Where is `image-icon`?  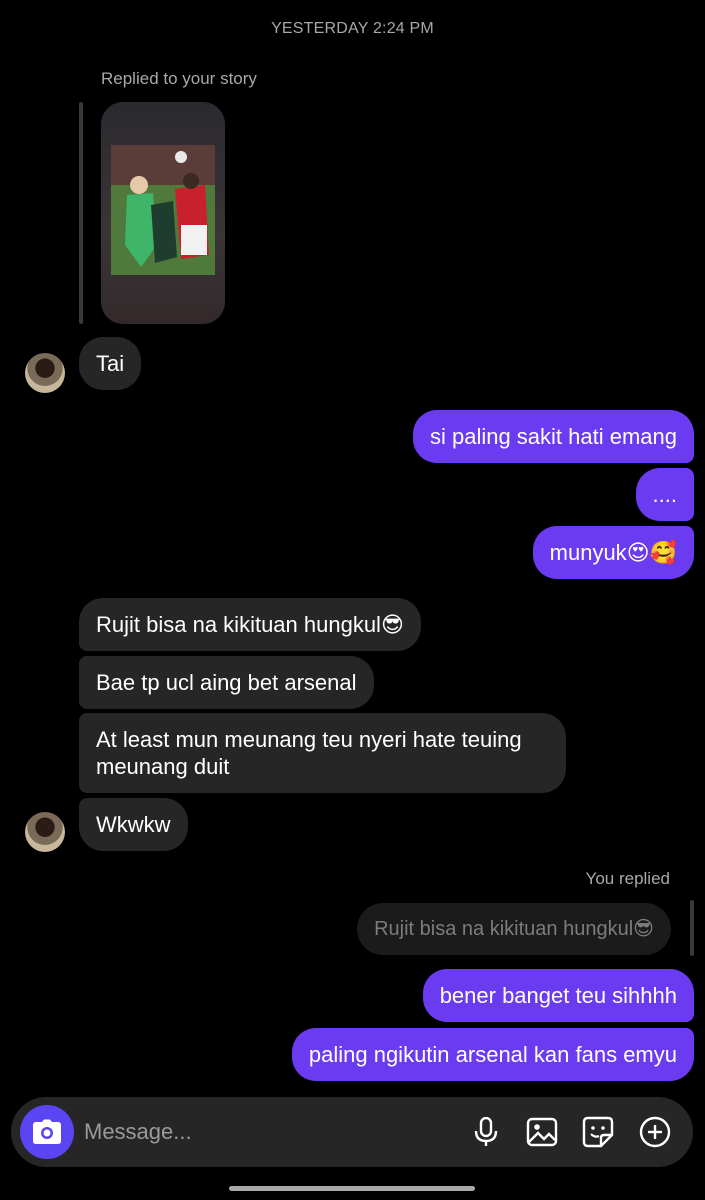
image-icon is located at coordinates (542, 1132).